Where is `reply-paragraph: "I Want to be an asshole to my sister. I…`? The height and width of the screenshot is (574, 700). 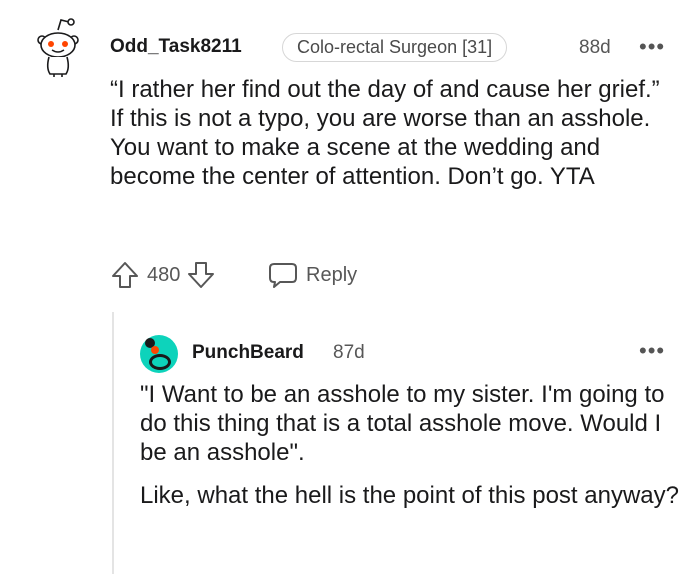
reply-paragraph: "I Want to be an asshole to my sister. I… is located at coordinates (402, 423).